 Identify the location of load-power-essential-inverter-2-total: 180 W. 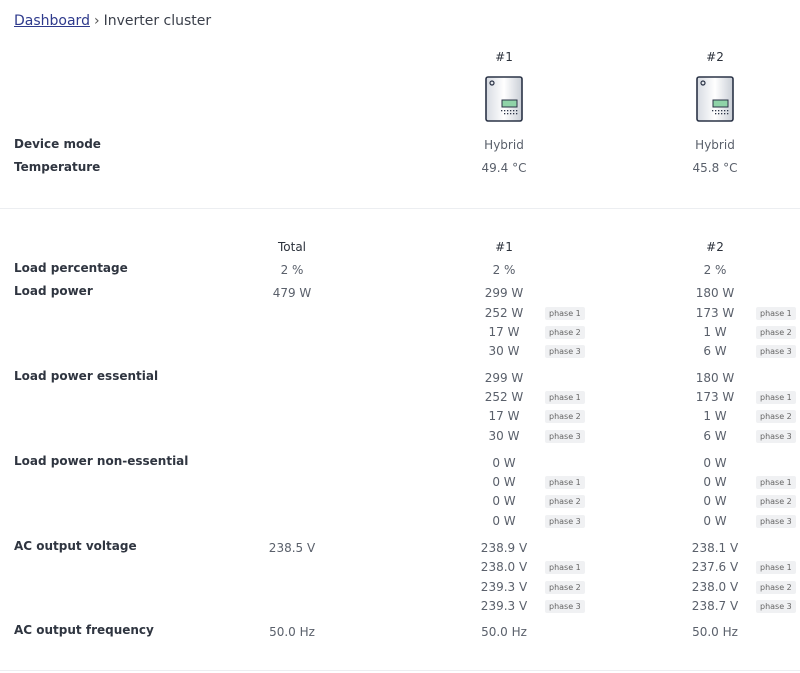
(715, 378).